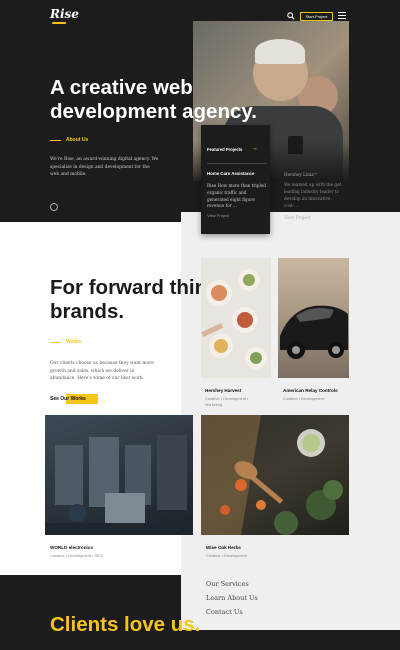 This screenshot has width=400, height=650. I want to click on see-our-works-button: See Our Works, so click(68, 399).